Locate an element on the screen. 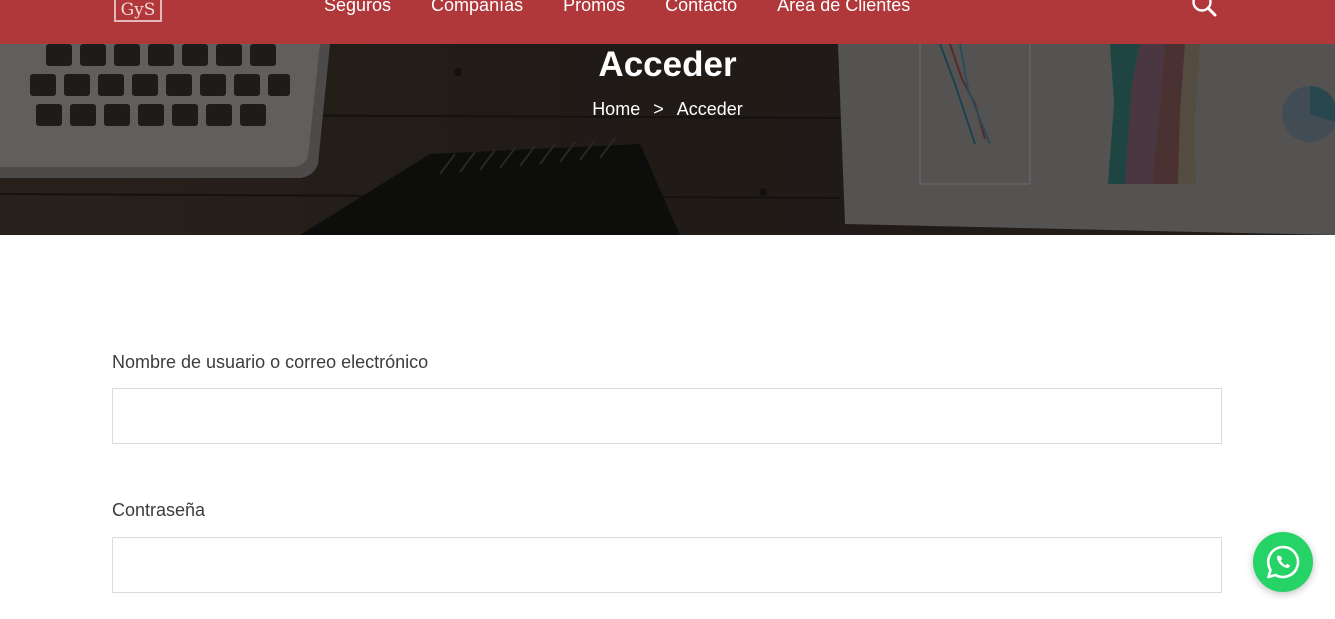  search-icon is located at coordinates (1204, 8).